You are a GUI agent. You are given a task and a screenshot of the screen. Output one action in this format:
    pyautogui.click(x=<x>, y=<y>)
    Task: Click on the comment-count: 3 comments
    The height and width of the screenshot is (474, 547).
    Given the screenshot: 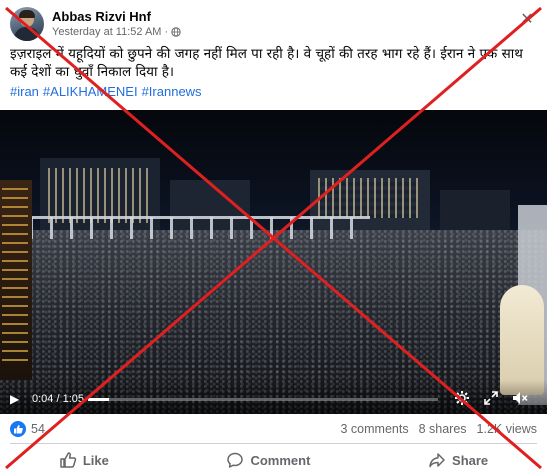 What is the action you would take?
    pyautogui.click(x=375, y=429)
    